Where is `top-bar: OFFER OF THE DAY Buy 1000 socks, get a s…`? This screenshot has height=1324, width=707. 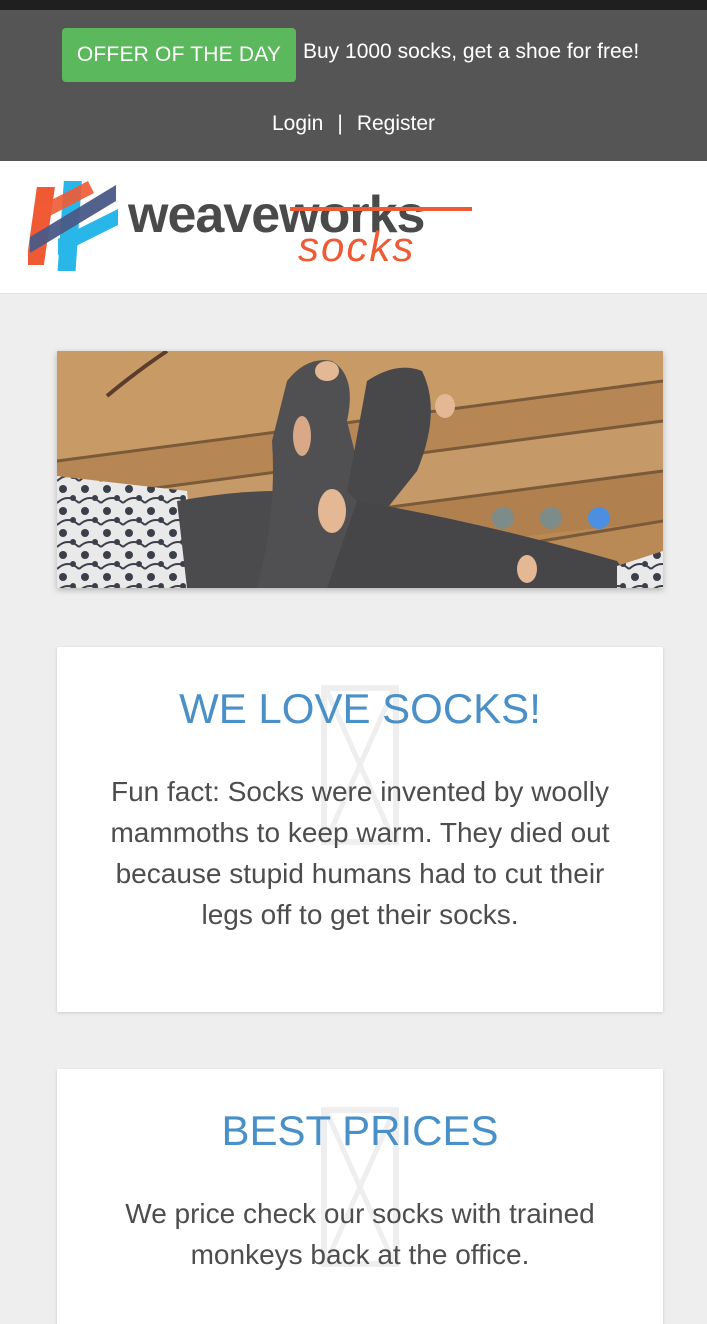 top-bar: OFFER OF THE DAY Buy 1000 socks, get a s… is located at coordinates (353, 85).